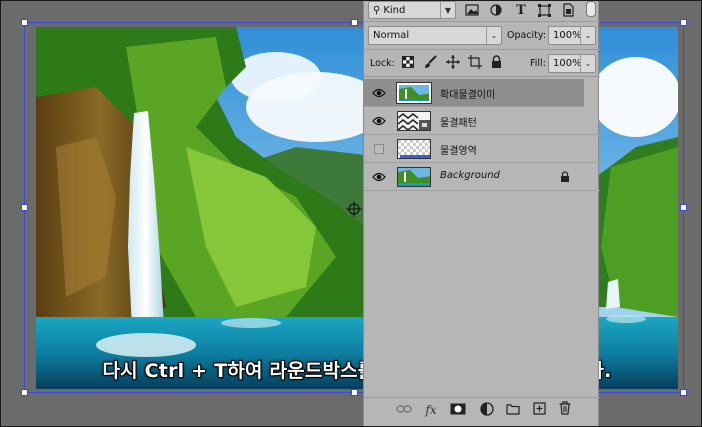 Image resolution: width=702 pixels, height=427 pixels. I want to click on search-icon: ⚲, so click(377, 10).